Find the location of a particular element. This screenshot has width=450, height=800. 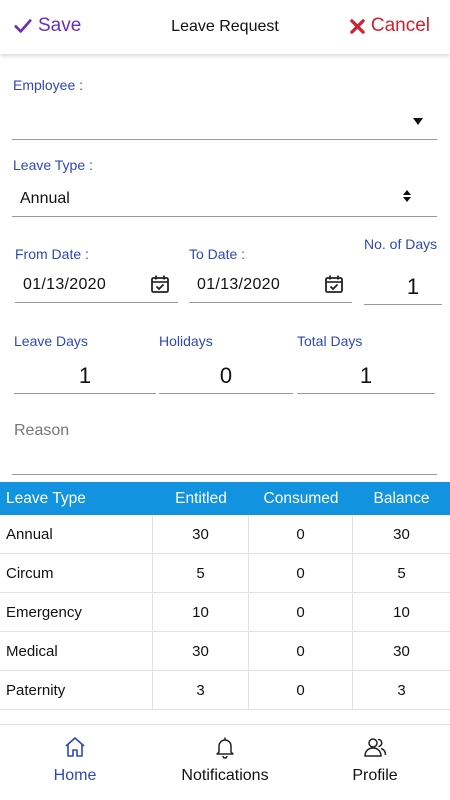

table-row: Circum 5 0 5 is located at coordinates (225, 573).